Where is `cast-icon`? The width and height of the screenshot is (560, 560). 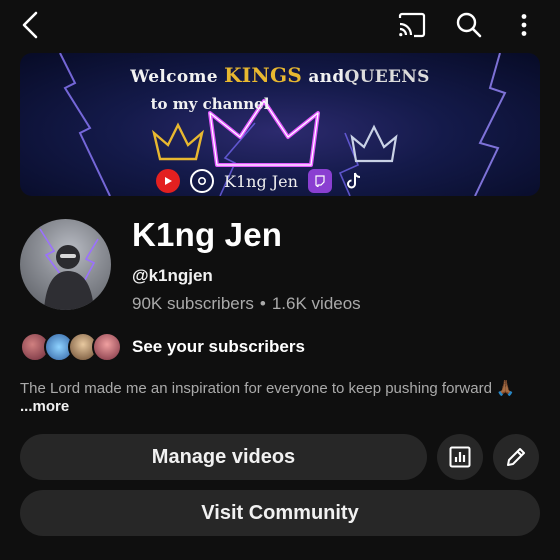 cast-icon is located at coordinates (412, 25).